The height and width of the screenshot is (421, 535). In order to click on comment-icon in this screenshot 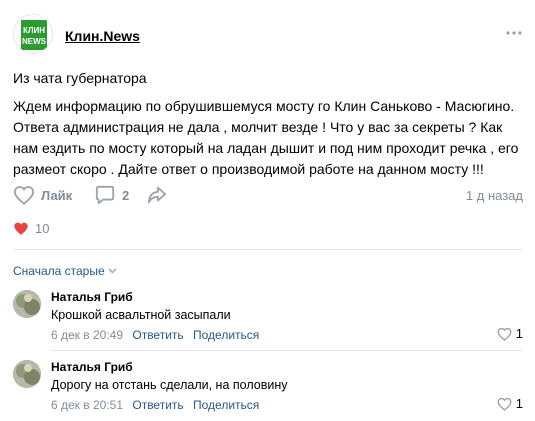, I will do `click(105, 195)`.